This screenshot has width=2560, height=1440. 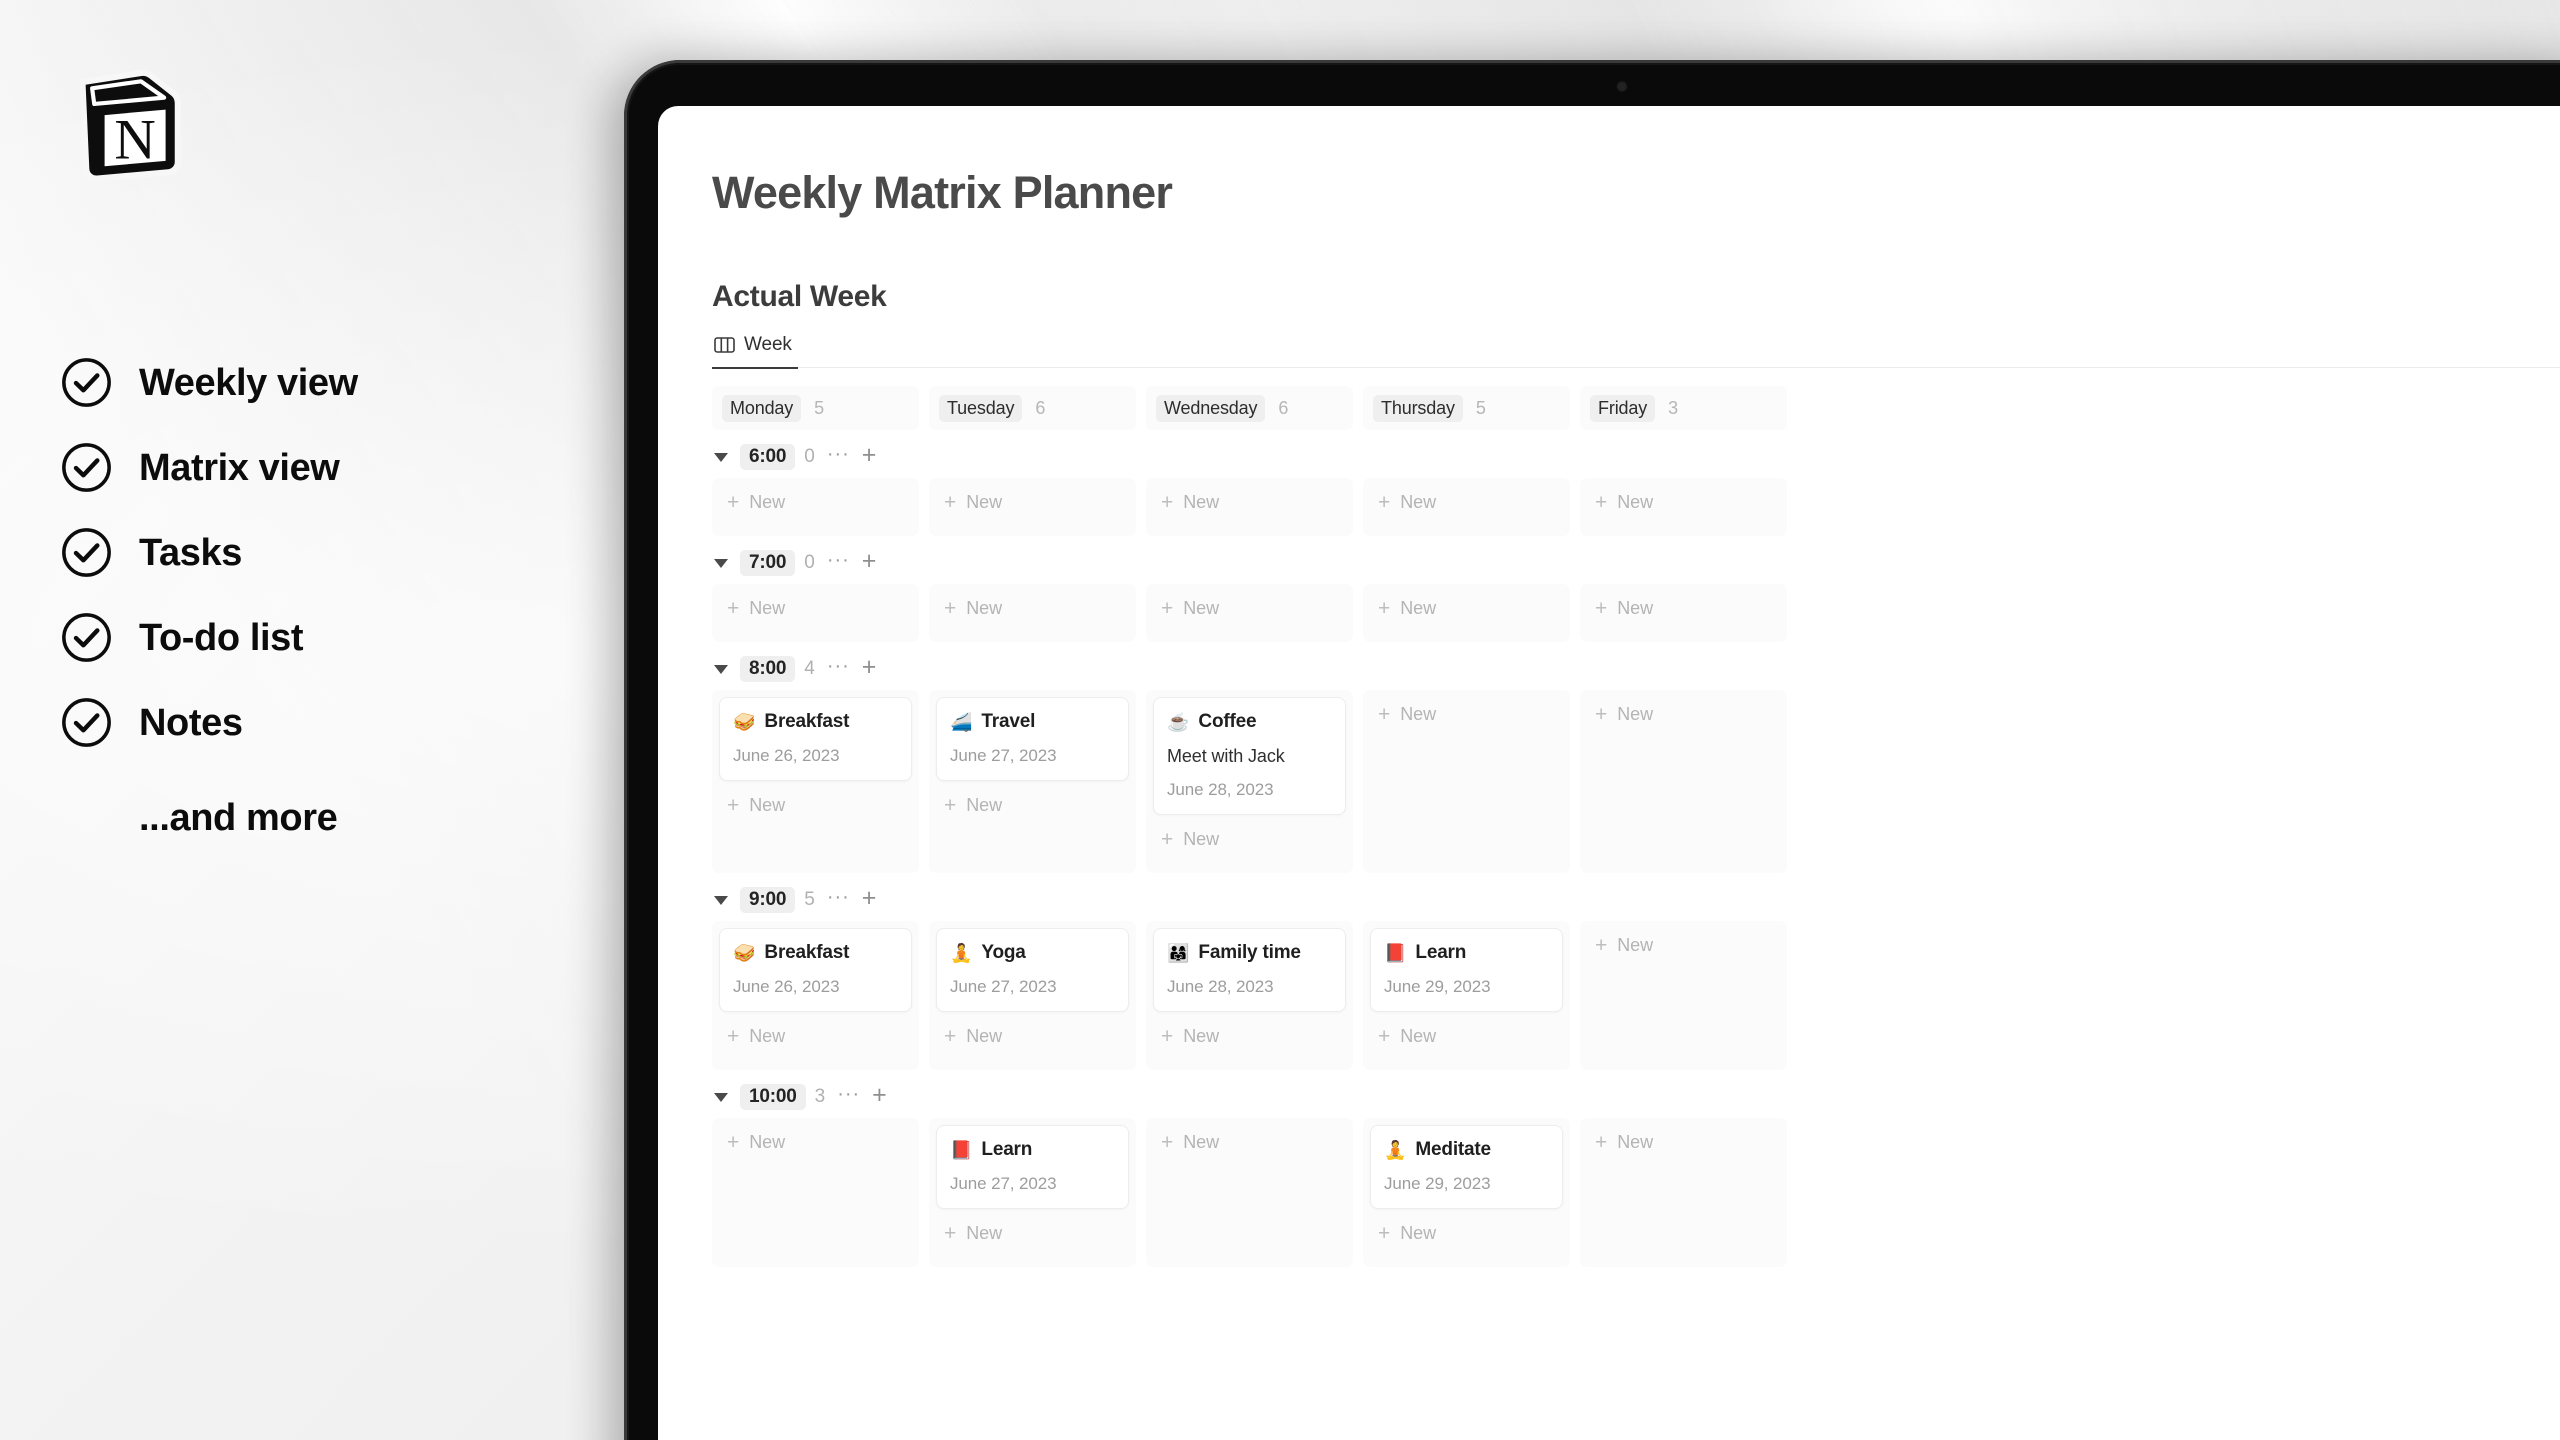 I want to click on check-circle-icon, so click(x=86, y=637).